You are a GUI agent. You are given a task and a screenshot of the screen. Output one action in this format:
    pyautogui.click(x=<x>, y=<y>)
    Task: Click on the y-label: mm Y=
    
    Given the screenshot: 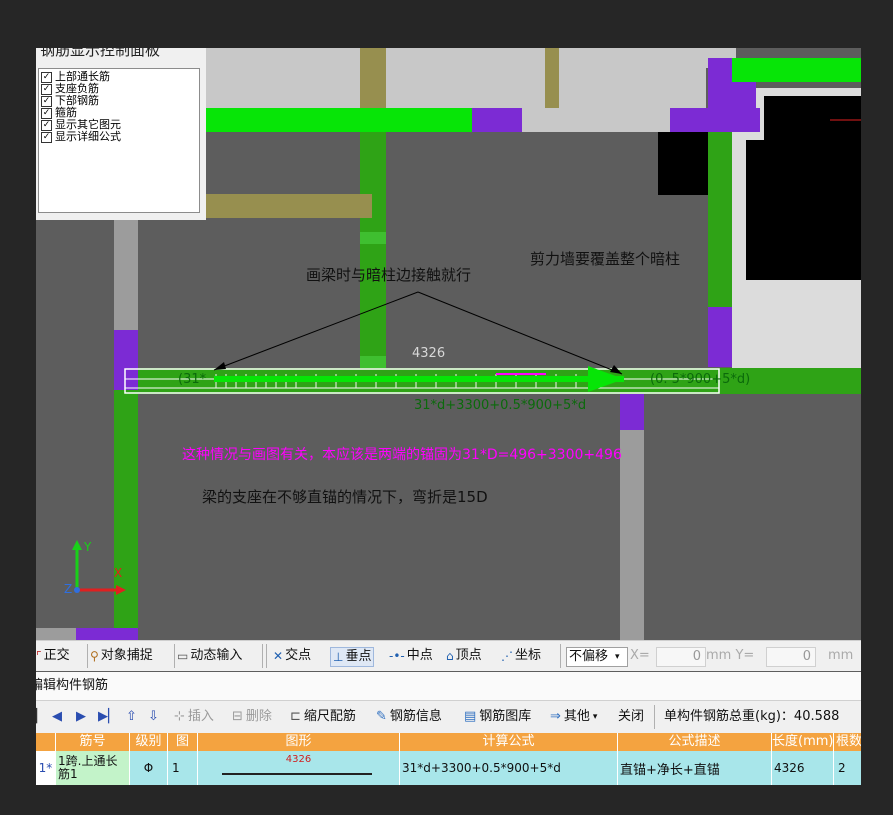 What is the action you would take?
    pyautogui.click(x=730, y=655)
    